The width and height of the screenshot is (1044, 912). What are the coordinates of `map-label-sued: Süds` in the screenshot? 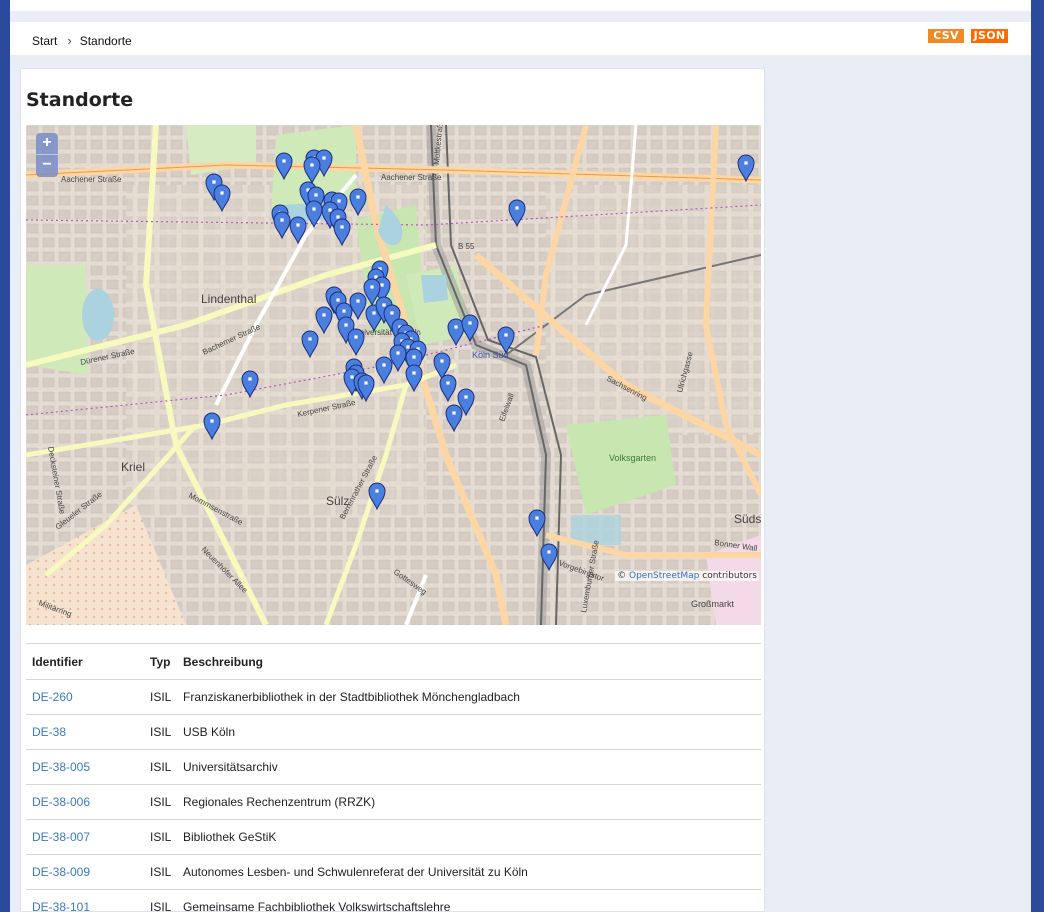 It's located at (747, 519).